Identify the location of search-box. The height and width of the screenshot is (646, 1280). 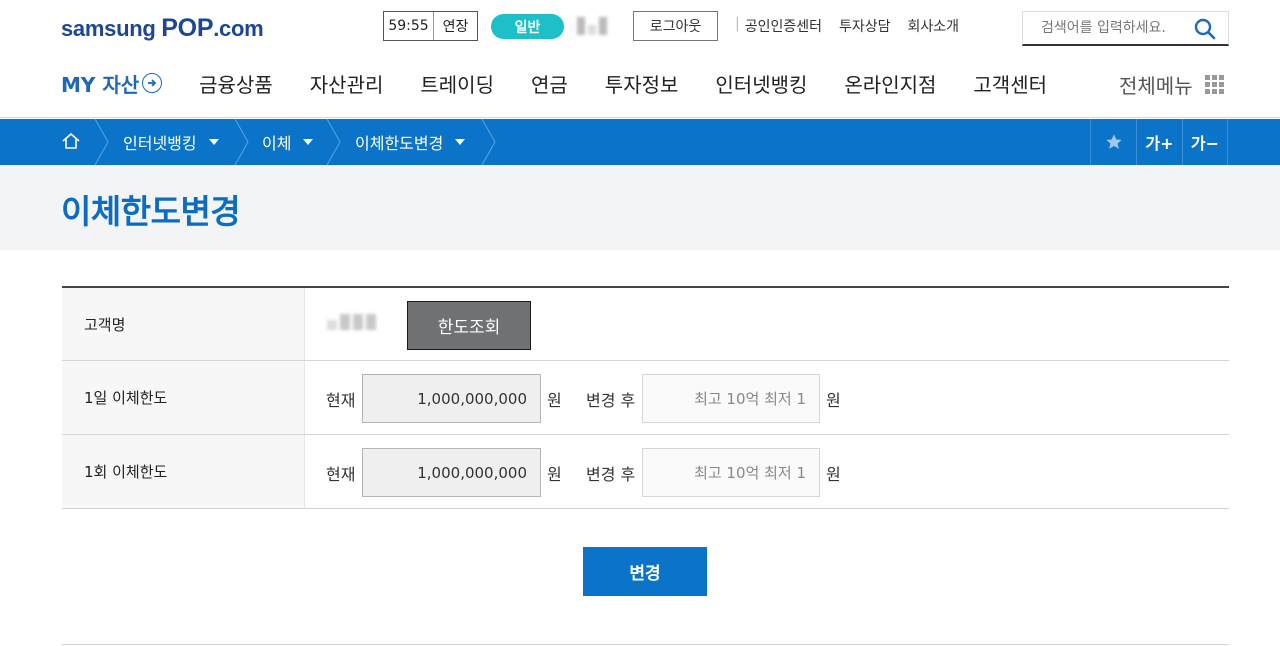
(1125, 28).